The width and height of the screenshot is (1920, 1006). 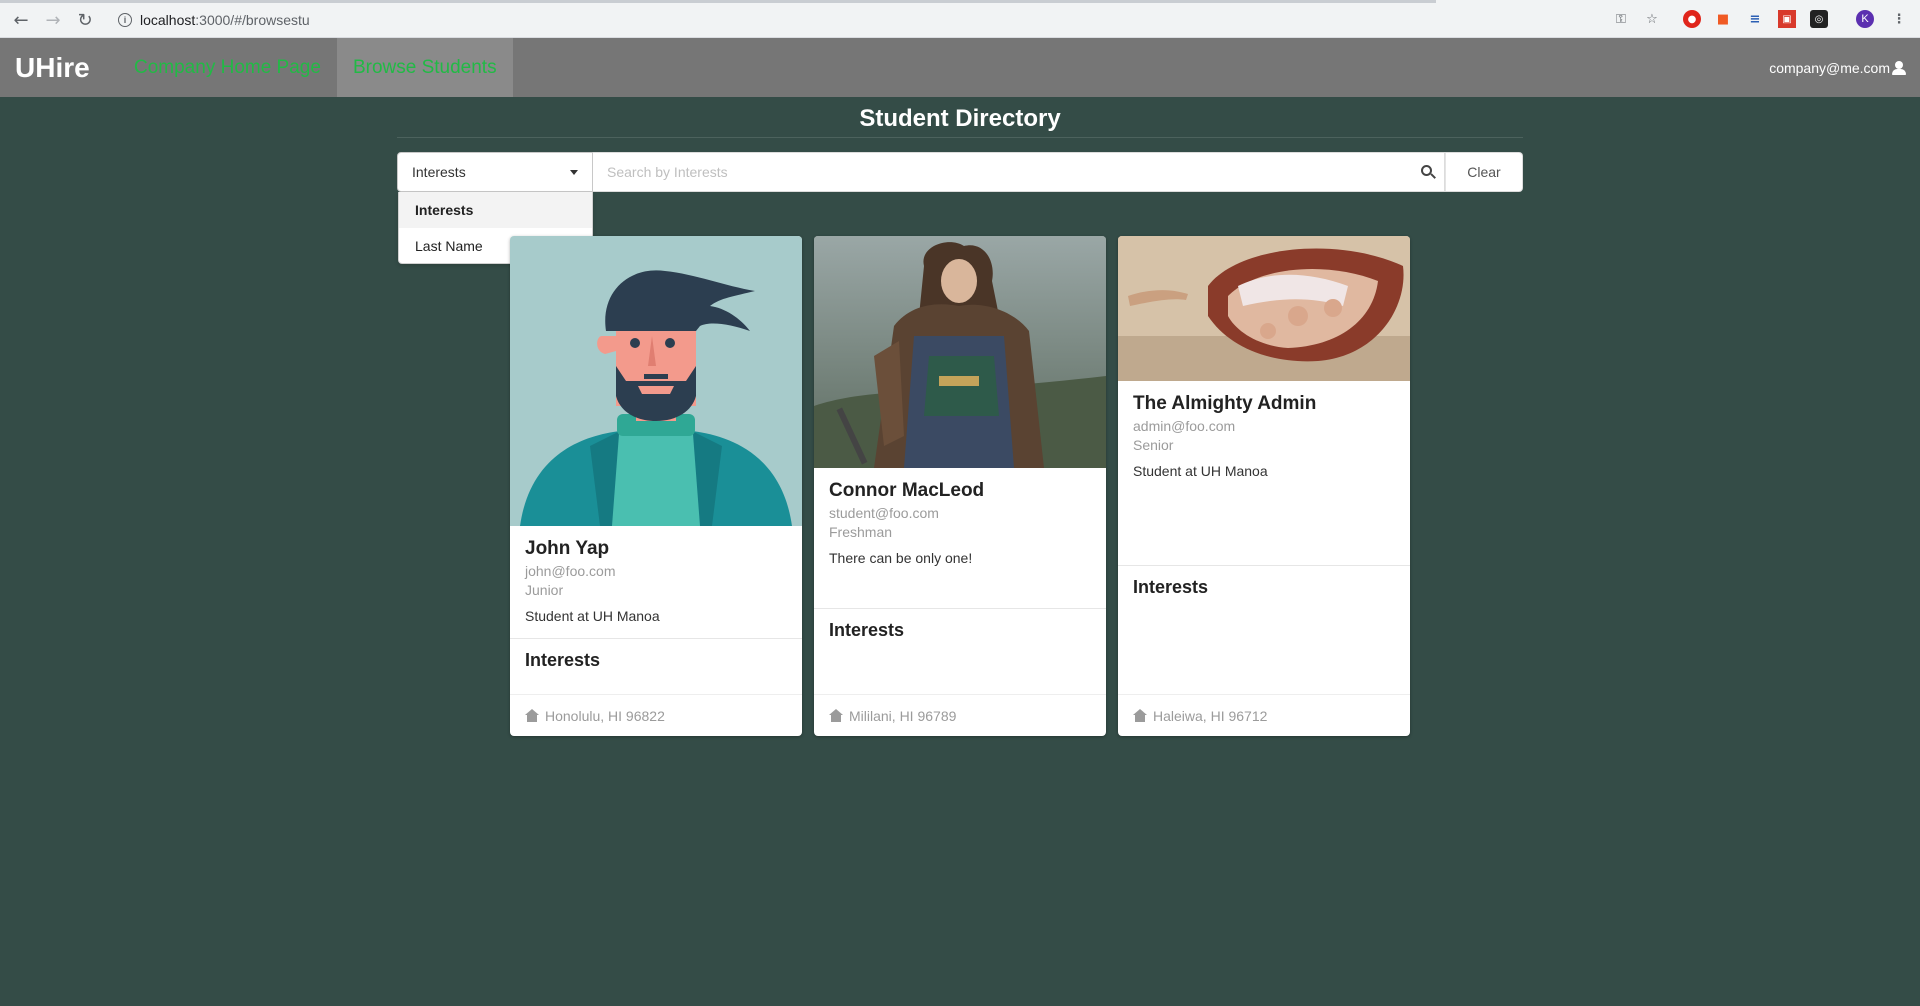 What do you see at coordinates (85, 20) in the screenshot?
I see `reload-icon: ↻` at bounding box center [85, 20].